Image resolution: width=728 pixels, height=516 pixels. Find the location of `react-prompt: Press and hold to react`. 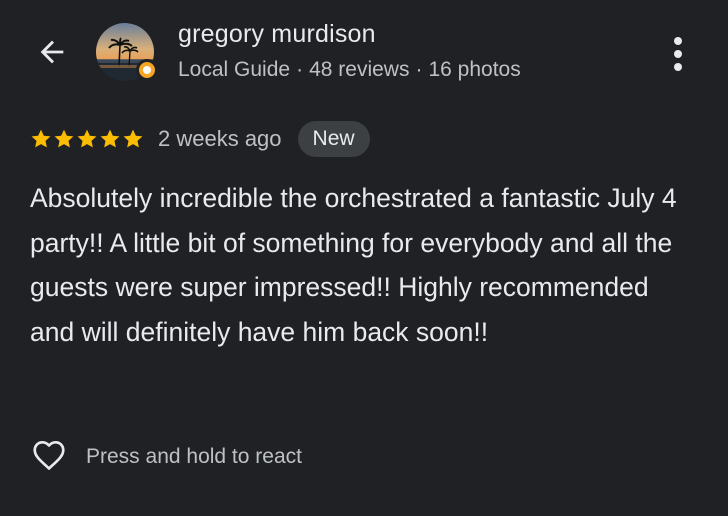

react-prompt: Press and hold to react is located at coordinates (194, 456).